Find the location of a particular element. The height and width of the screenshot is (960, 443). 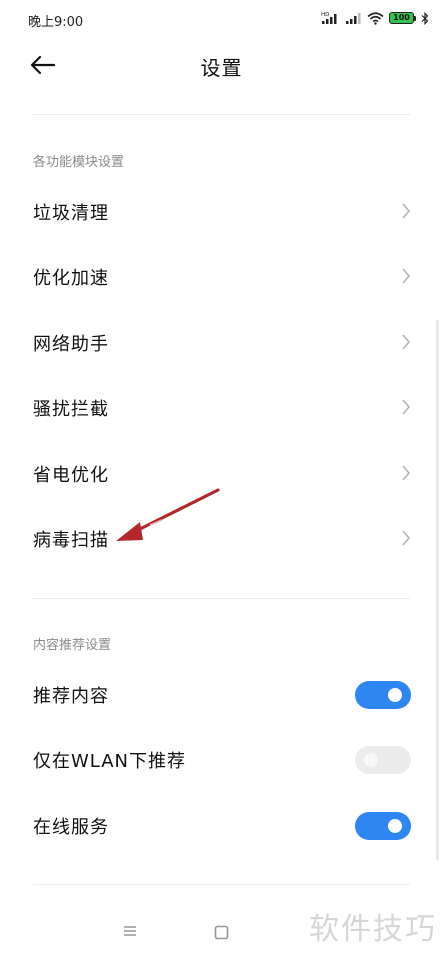

status-icons: HD 100 is located at coordinates (375, 18).